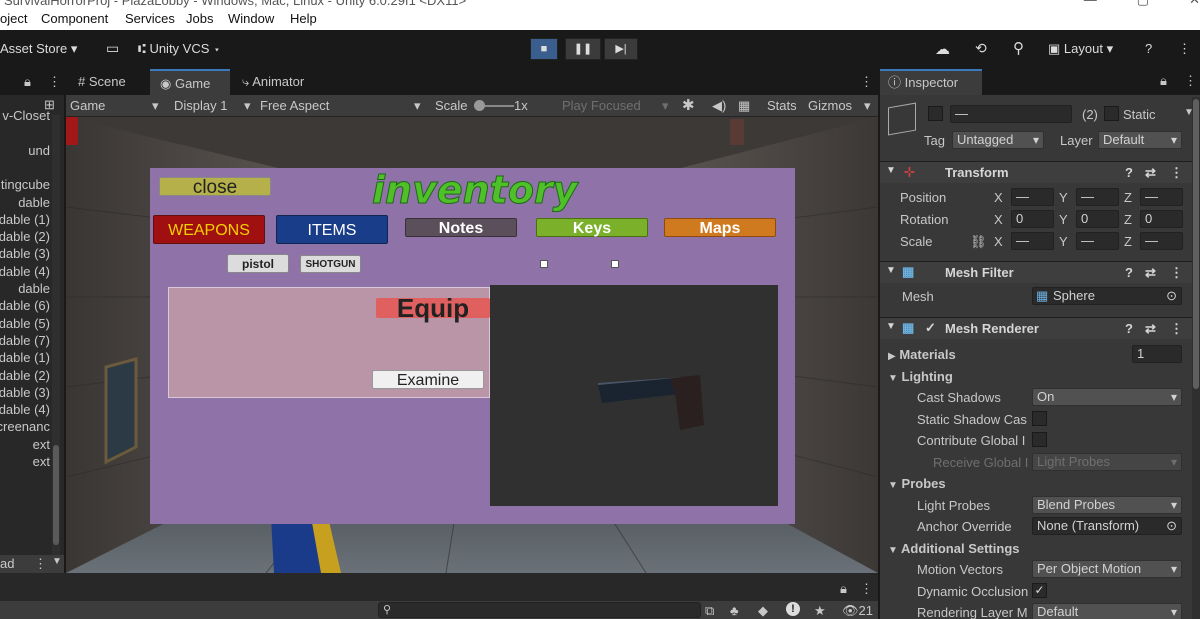 This screenshot has width=1200, height=619. What do you see at coordinates (583, 49) in the screenshot?
I see `pause-button: ❚❚` at bounding box center [583, 49].